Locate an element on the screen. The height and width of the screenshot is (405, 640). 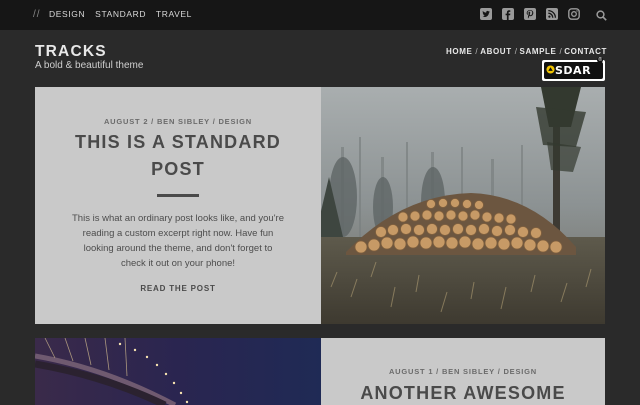
pinterest-icon is located at coordinates (530, 14).